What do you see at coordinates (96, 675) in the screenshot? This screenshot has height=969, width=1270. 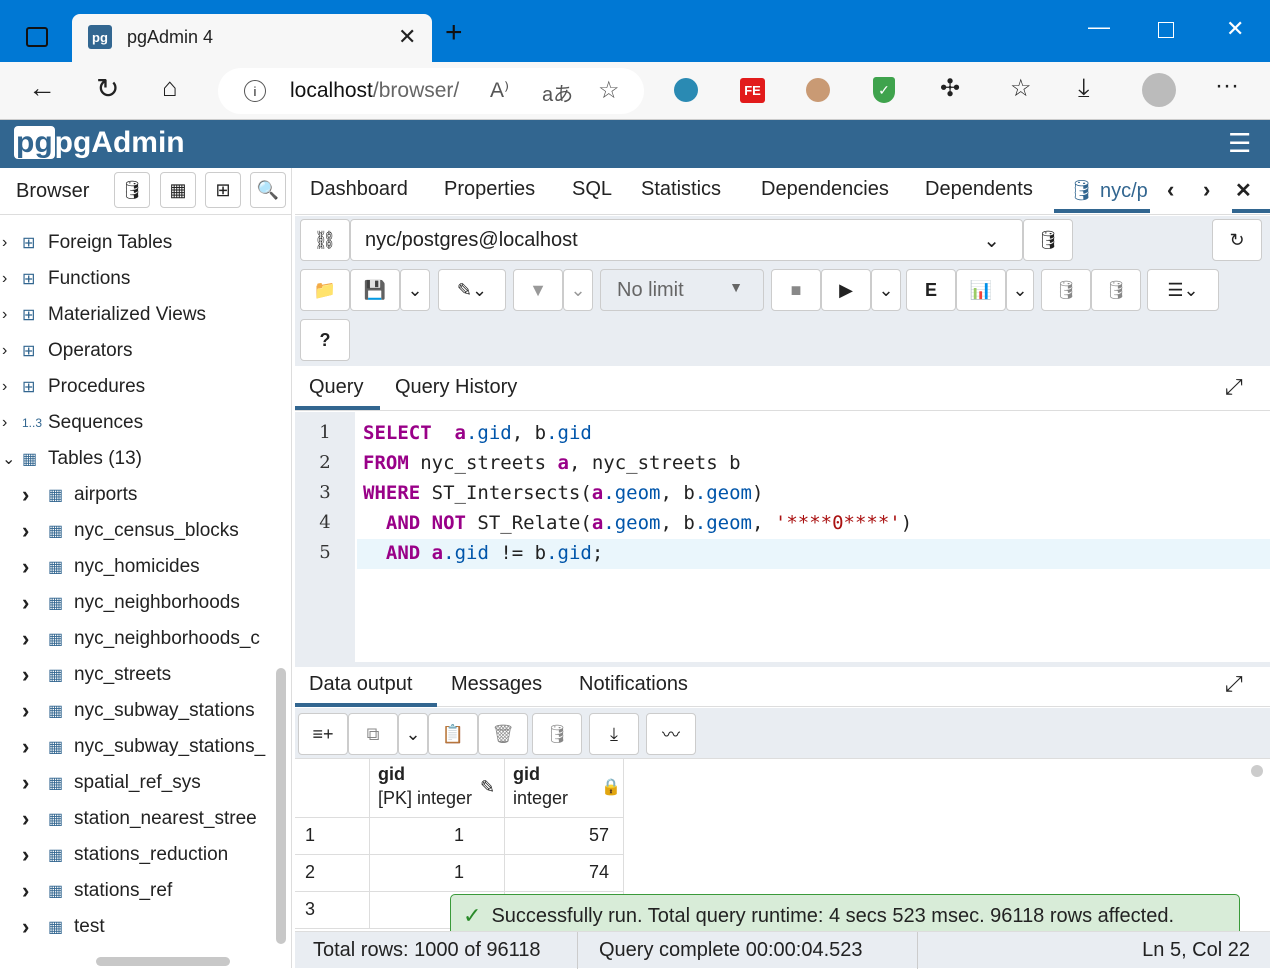 I see `tree-item: › ▦ nyc_streets` at bounding box center [96, 675].